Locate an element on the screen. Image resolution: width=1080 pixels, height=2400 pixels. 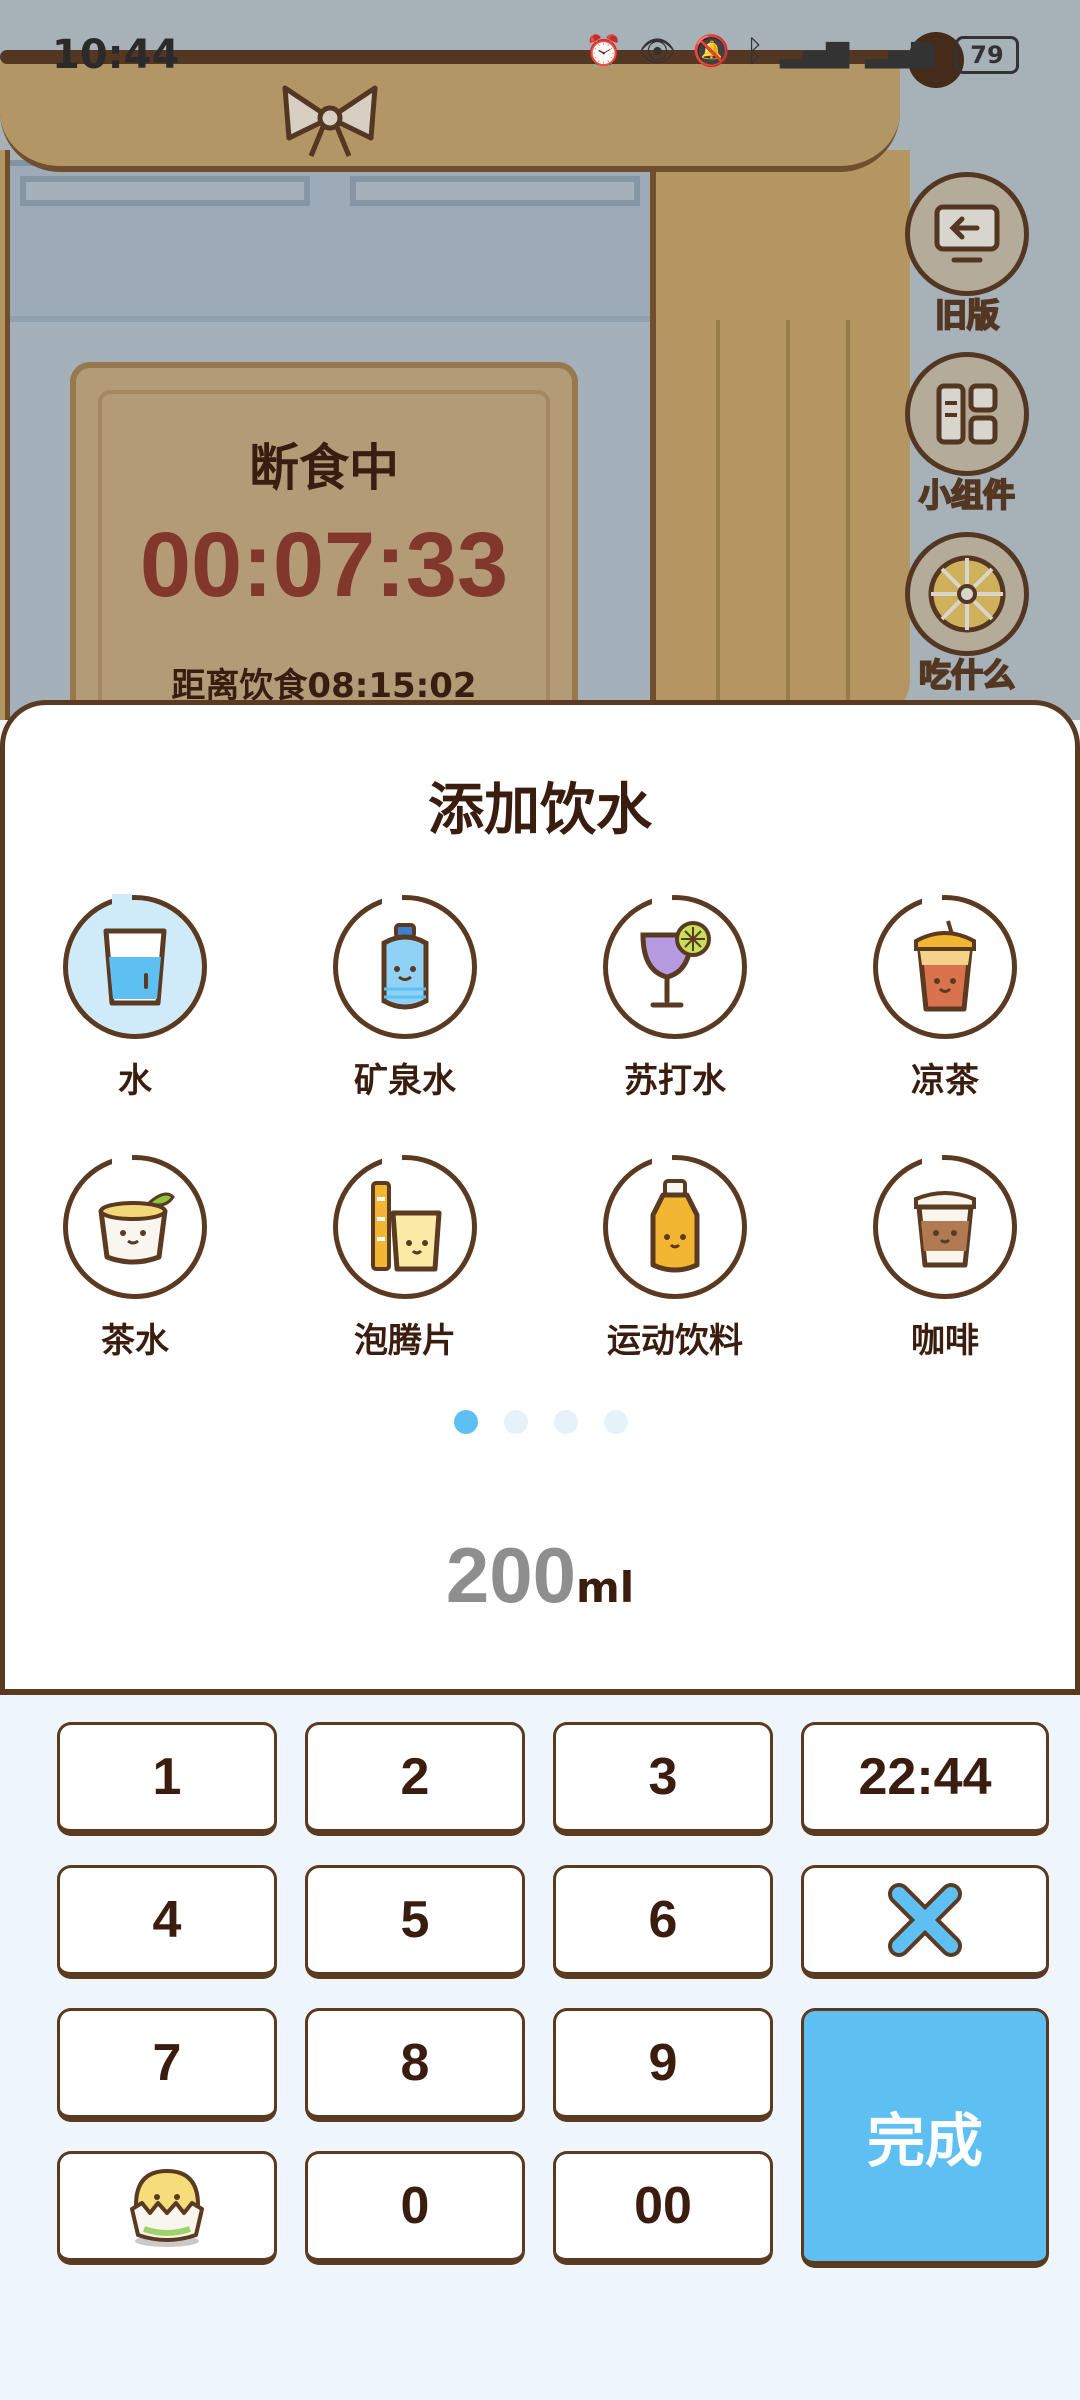
tea-cup-icon is located at coordinates (136, 1228).